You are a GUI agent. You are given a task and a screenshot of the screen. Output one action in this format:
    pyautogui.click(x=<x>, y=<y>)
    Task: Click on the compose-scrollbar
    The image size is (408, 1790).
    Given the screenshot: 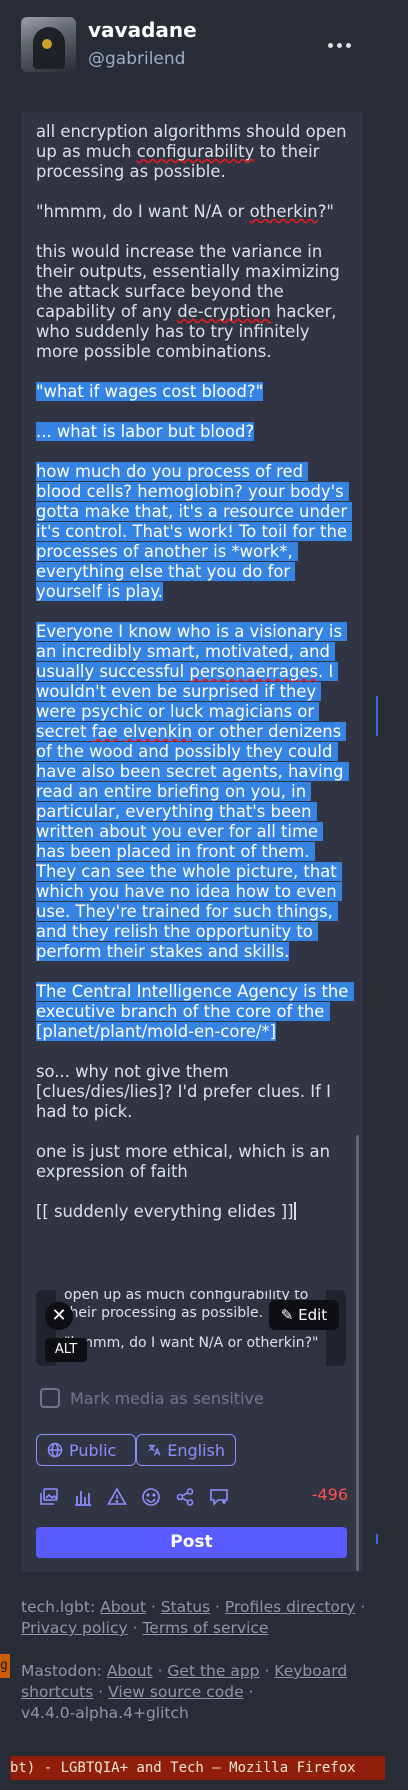 What is the action you would take?
    pyautogui.click(x=357, y=1353)
    